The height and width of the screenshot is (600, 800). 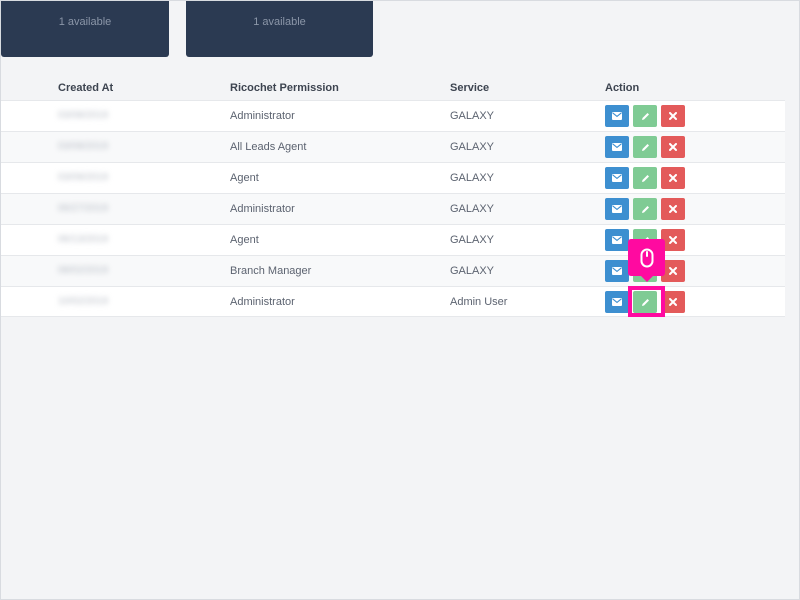 What do you see at coordinates (393, 115) in the screenshot?
I see `table-row: 03/08/2019 Administrator GALAXY` at bounding box center [393, 115].